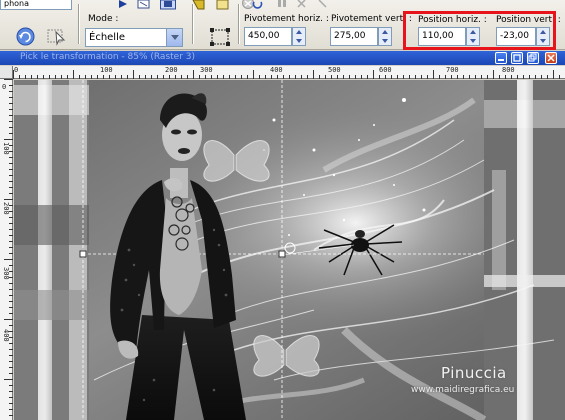 This screenshot has width=565, height=420. I want to click on pivot-horiz-spinner, so click(299, 36).